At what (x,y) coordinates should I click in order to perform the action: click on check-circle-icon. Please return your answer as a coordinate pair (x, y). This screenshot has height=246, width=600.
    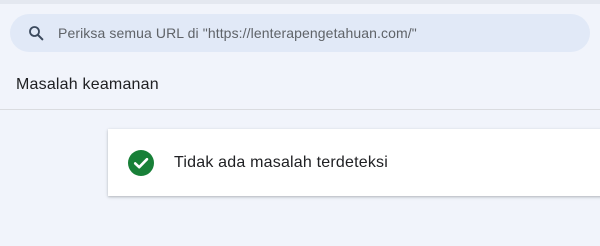
    Looking at the image, I should click on (141, 162).